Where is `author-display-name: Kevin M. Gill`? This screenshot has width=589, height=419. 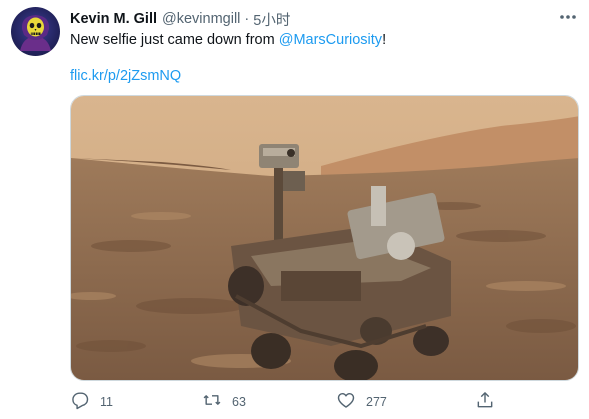
author-display-name: Kevin M. Gill is located at coordinates (113, 19).